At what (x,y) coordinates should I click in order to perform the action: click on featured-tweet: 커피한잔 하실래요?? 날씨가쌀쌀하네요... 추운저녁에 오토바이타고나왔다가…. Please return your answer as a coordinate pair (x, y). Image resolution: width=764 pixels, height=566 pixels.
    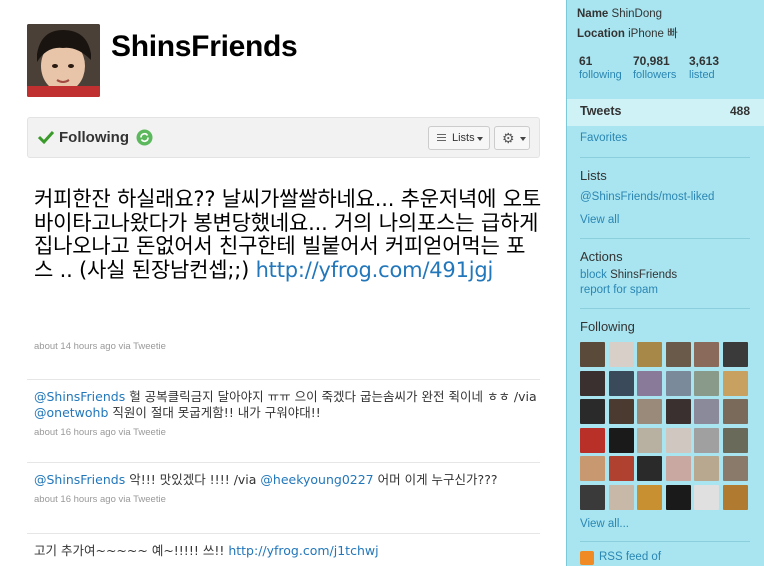
    Looking at the image, I should click on (289, 234).